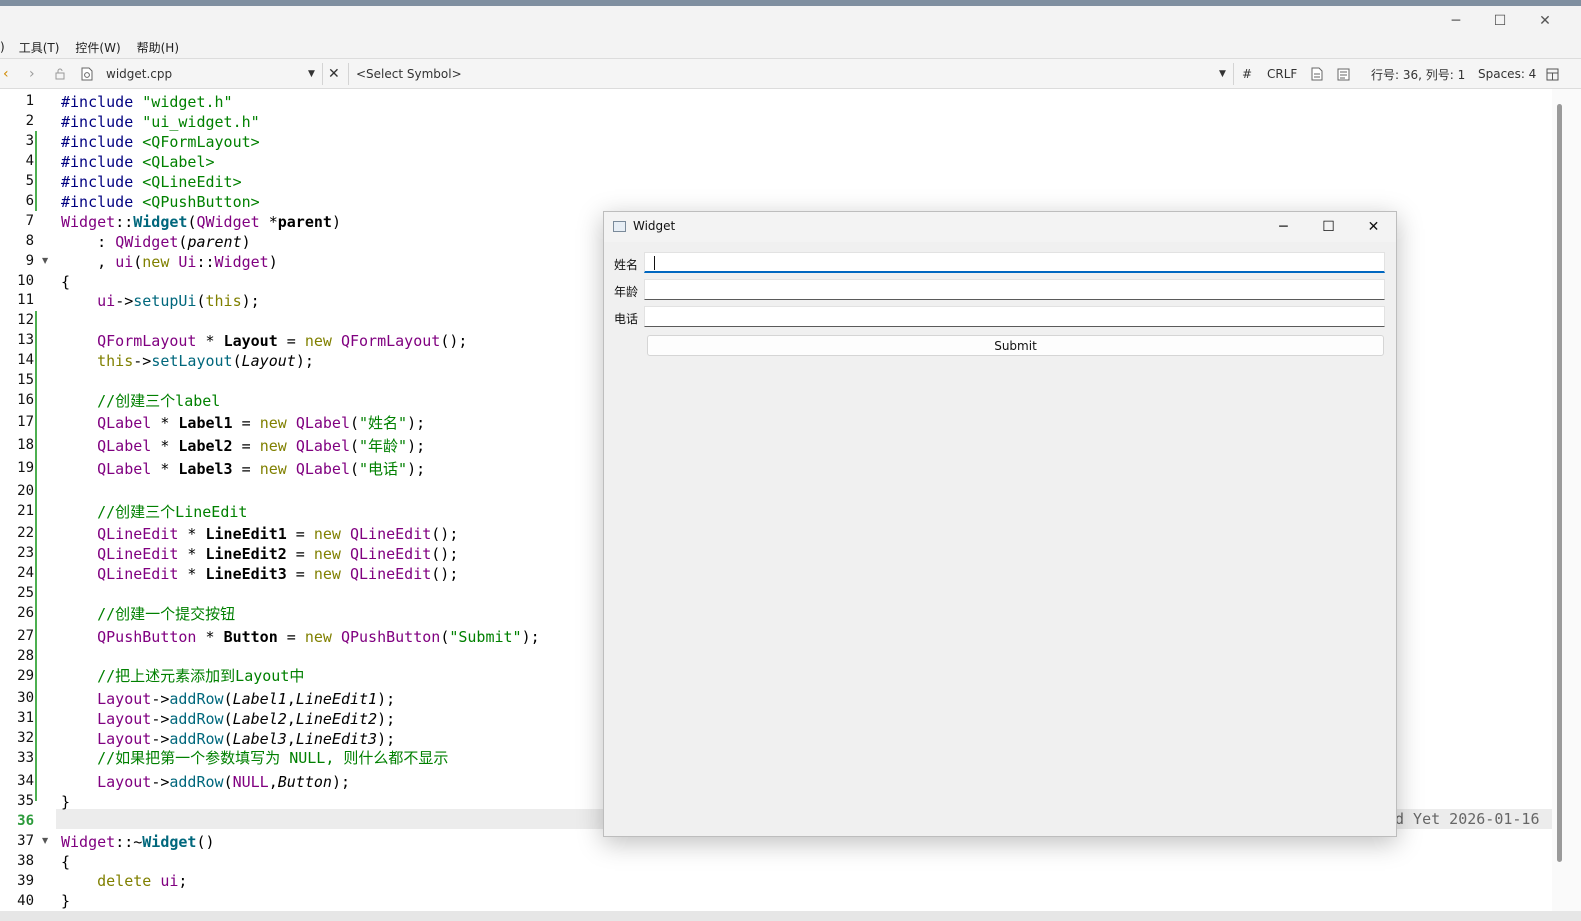 The image size is (1581, 921). What do you see at coordinates (261, 423) in the screenshot?
I see `code-line: QLabel * Label1 = new QLabel("姓名");` at bounding box center [261, 423].